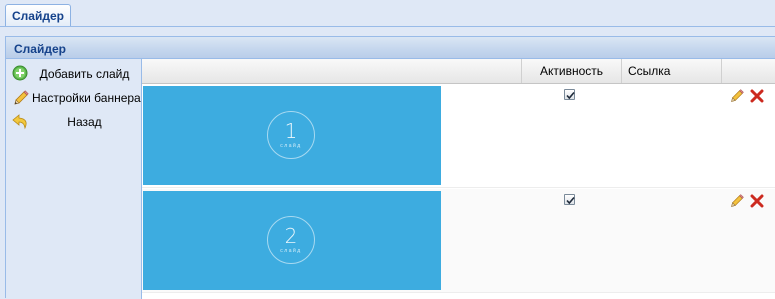 The width and height of the screenshot is (775, 299). I want to click on back-button: Назад, so click(73, 122).